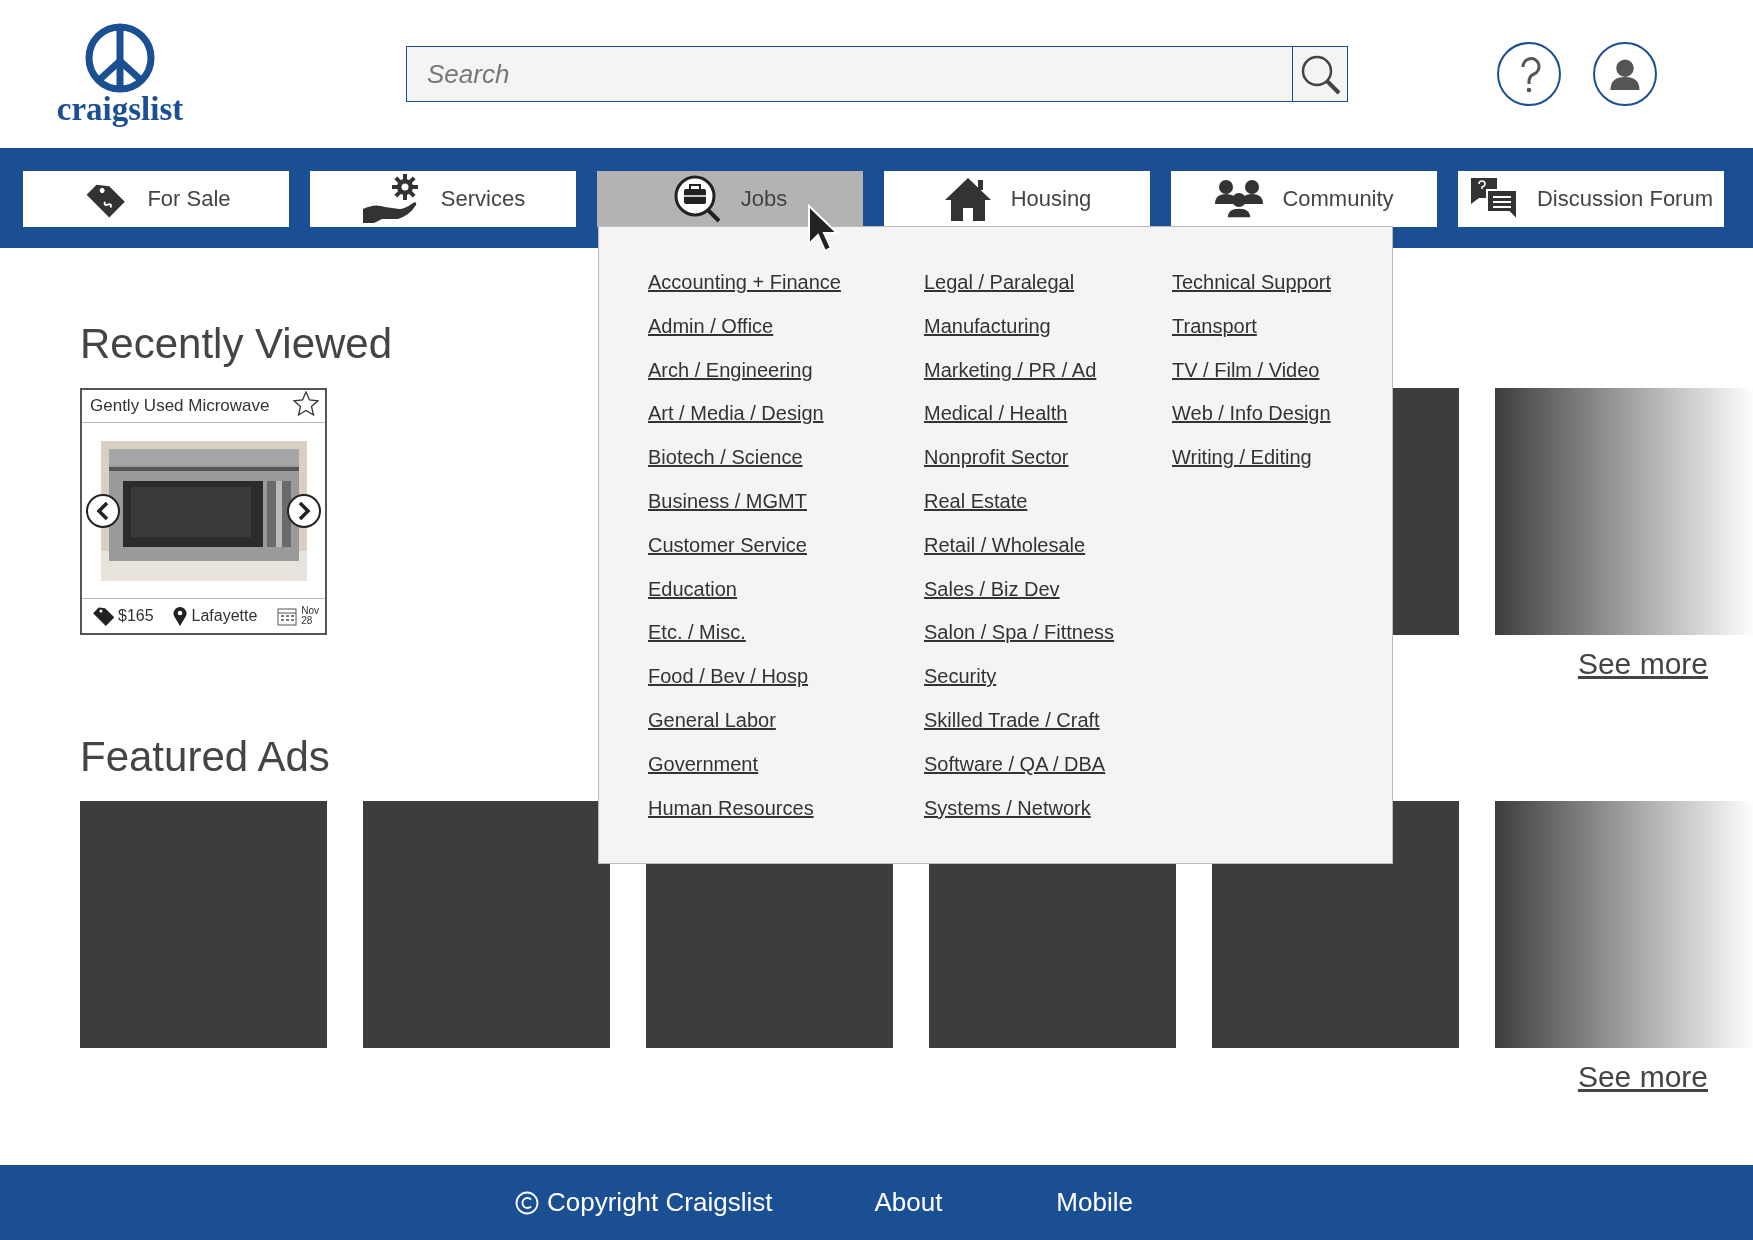 The height and width of the screenshot is (1240, 1753). What do you see at coordinates (1094, 1202) in the screenshot?
I see `footer-link: Mobile` at bounding box center [1094, 1202].